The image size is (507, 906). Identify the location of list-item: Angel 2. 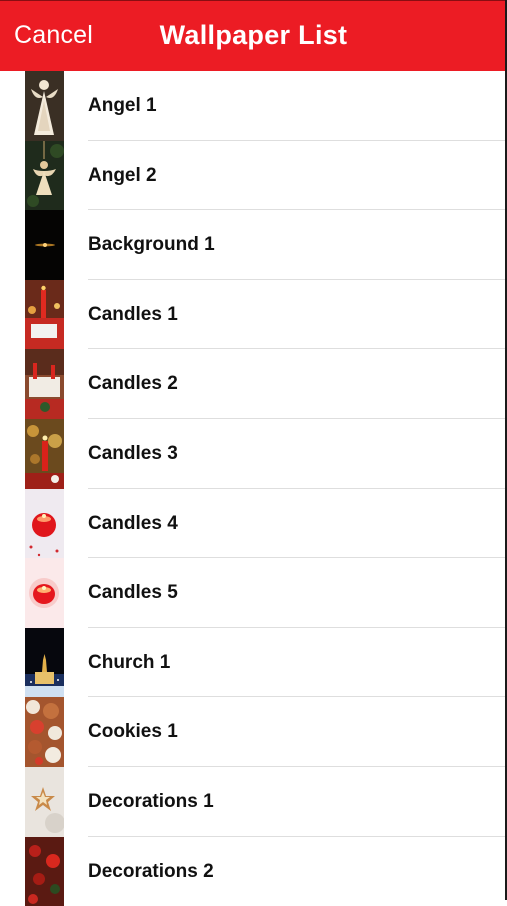
(253, 175).